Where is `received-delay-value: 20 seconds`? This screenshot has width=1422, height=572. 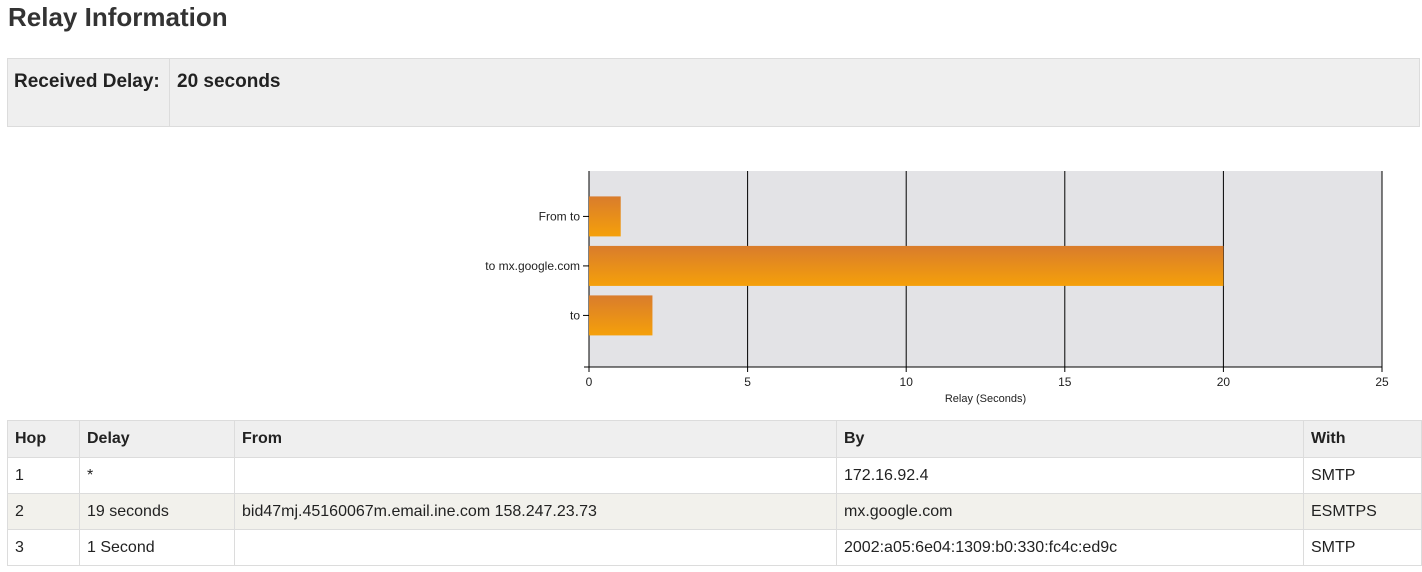 received-delay-value: 20 seconds is located at coordinates (229, 81).